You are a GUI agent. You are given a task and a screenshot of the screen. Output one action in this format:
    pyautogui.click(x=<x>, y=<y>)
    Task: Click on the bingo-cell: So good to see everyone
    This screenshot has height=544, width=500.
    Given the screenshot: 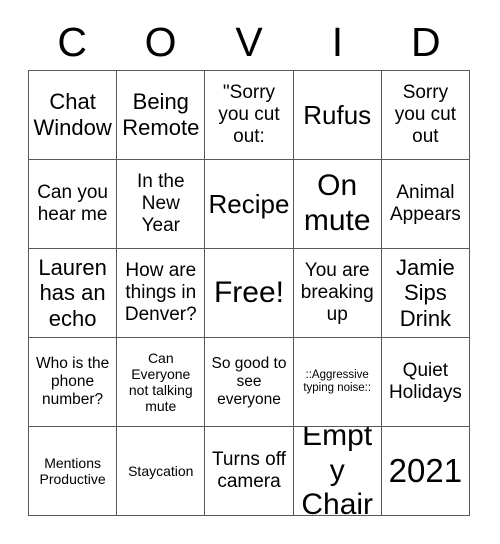 What is the action you would take?
    pyautogui.click(x=249, y=382)
    